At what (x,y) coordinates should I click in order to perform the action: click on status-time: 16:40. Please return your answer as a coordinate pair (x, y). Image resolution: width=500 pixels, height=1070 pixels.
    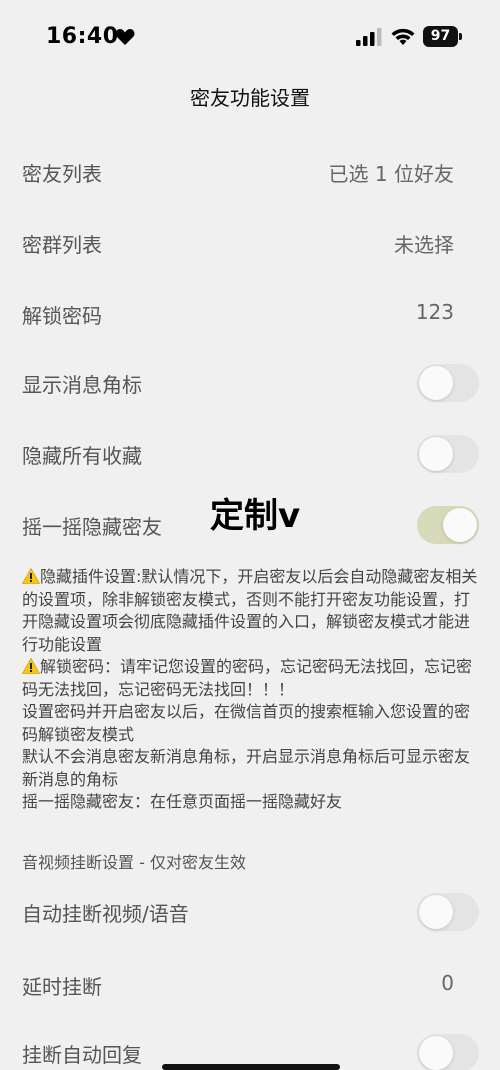
    Looking at the image, I should click on (82, 36).